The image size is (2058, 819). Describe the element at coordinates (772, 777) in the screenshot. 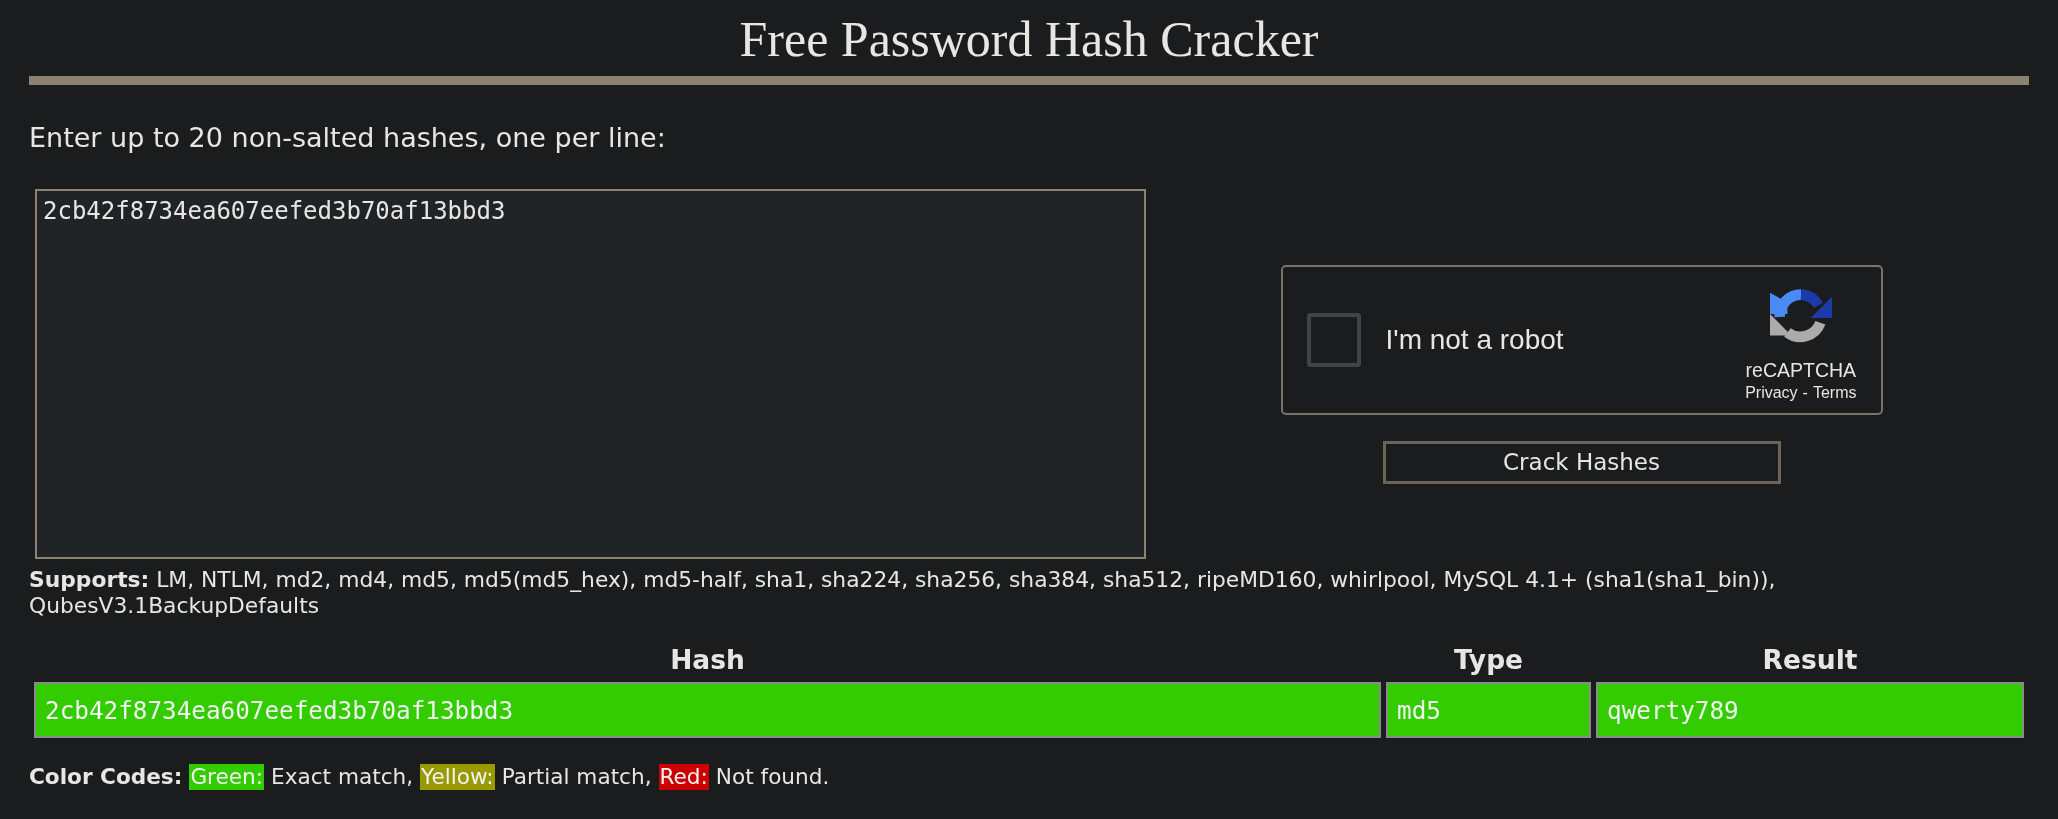

I see `legend-text: Not found.` at that location.